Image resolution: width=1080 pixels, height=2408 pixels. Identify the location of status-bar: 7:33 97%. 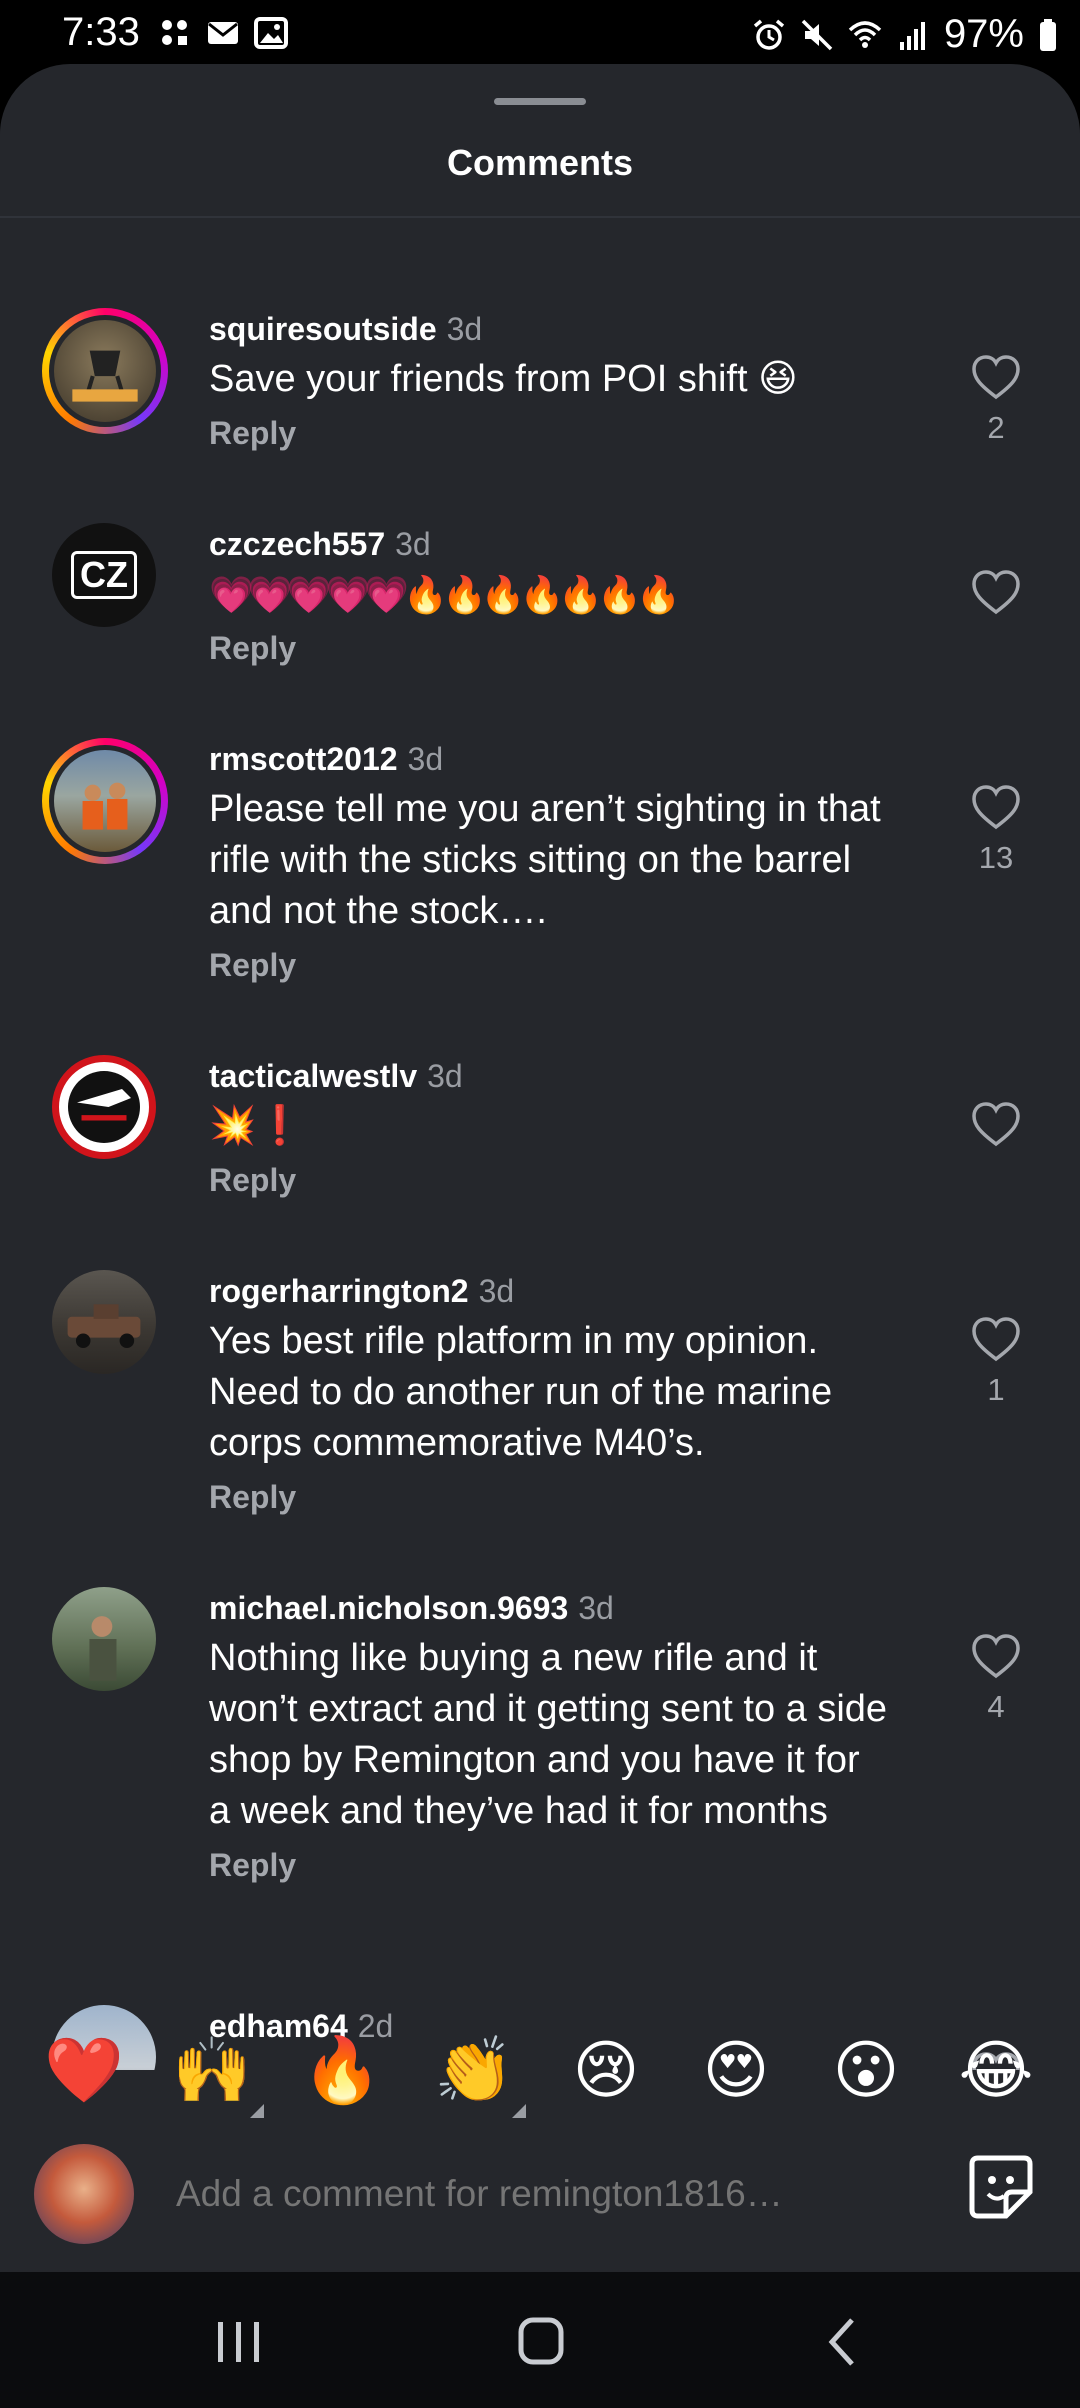
(540, 34).